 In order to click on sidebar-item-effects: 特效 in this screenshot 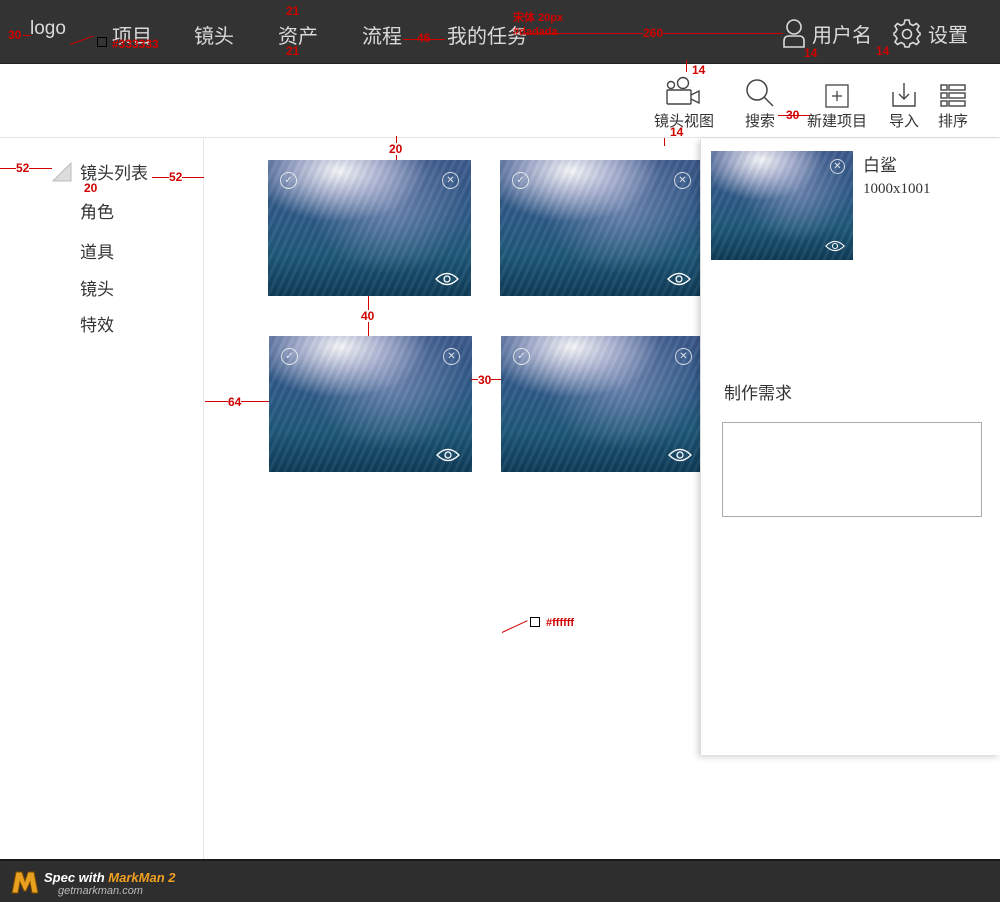, I will do `click(97, 323)`.